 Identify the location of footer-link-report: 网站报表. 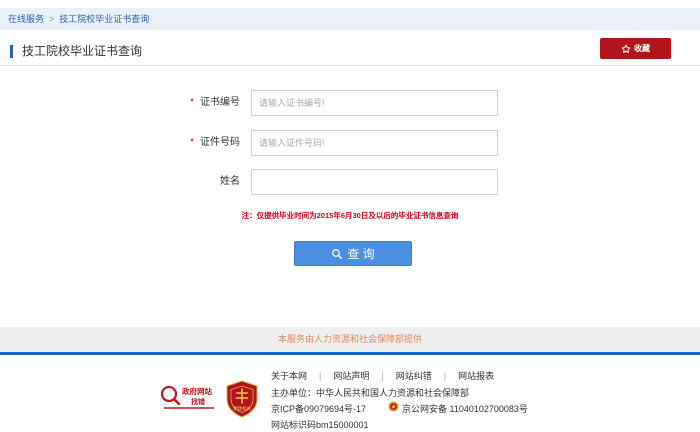
(476, 376).